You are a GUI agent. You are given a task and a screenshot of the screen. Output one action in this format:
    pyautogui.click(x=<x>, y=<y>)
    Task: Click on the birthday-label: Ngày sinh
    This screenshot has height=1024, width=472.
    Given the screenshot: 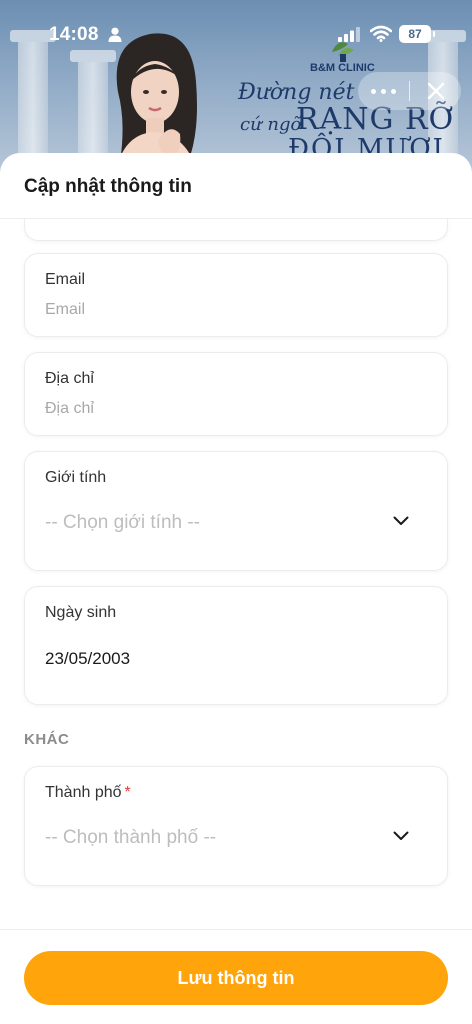 What is the action you would take?
    pyautogui.click(x=81, y=612)
    